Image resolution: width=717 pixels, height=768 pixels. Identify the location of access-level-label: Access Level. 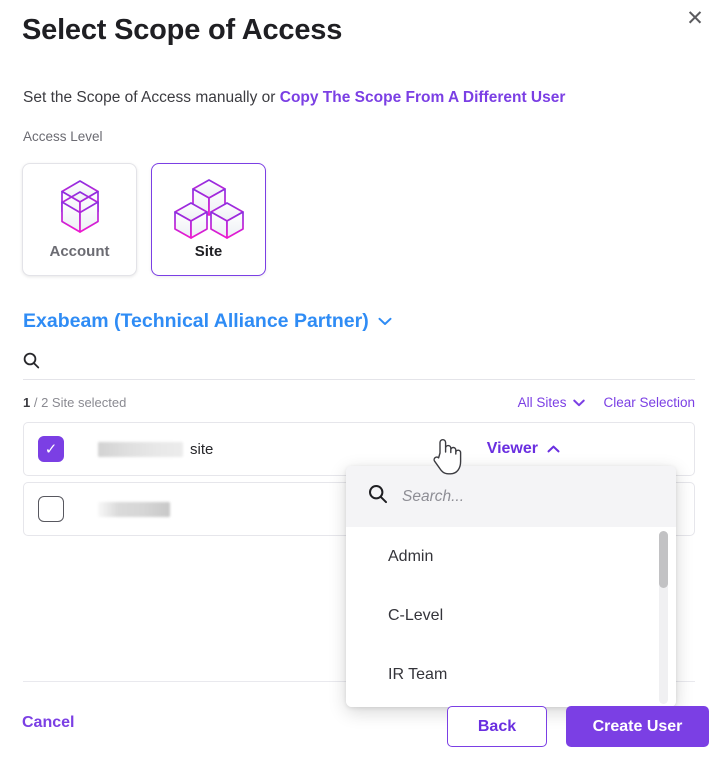
(63, 136).